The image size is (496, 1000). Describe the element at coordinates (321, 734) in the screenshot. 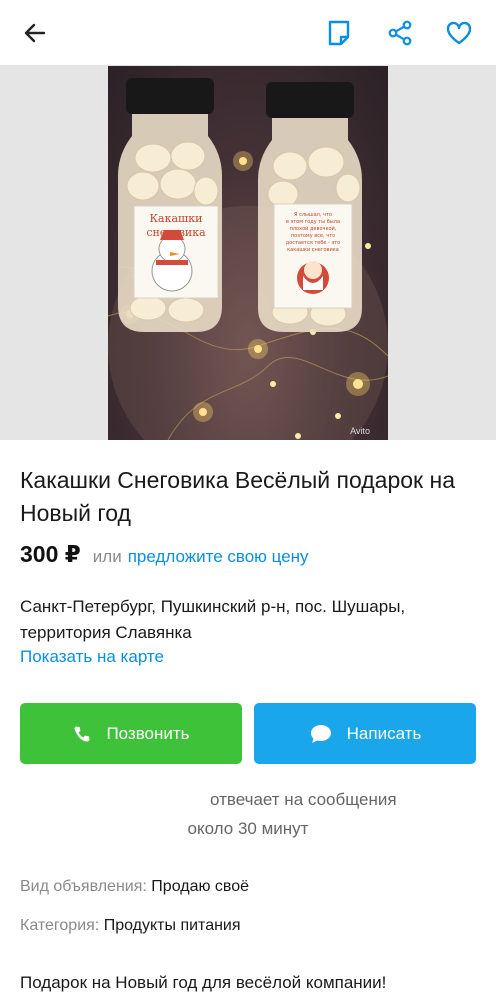

I see `chat-bubble-icon` at that location.